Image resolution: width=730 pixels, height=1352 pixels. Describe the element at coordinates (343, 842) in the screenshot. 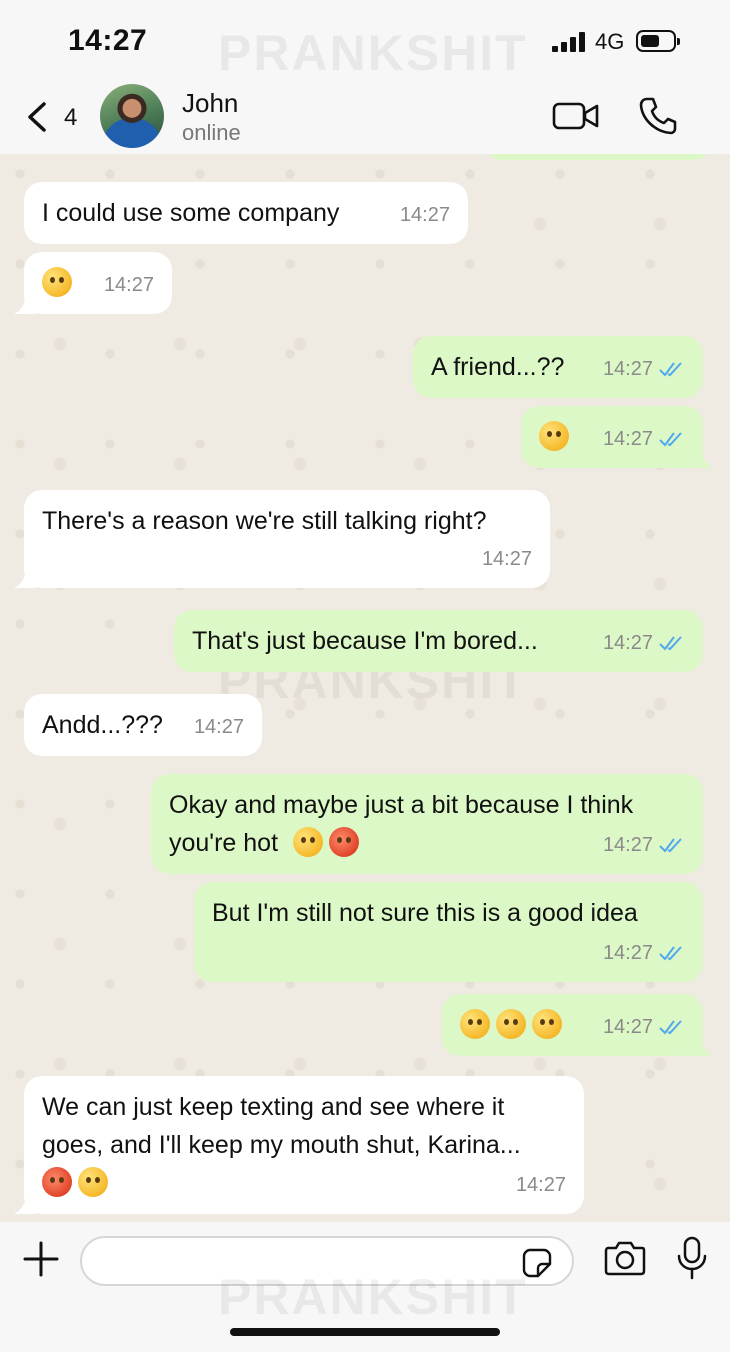

I see `hot-face-emoji-icon` at that location.